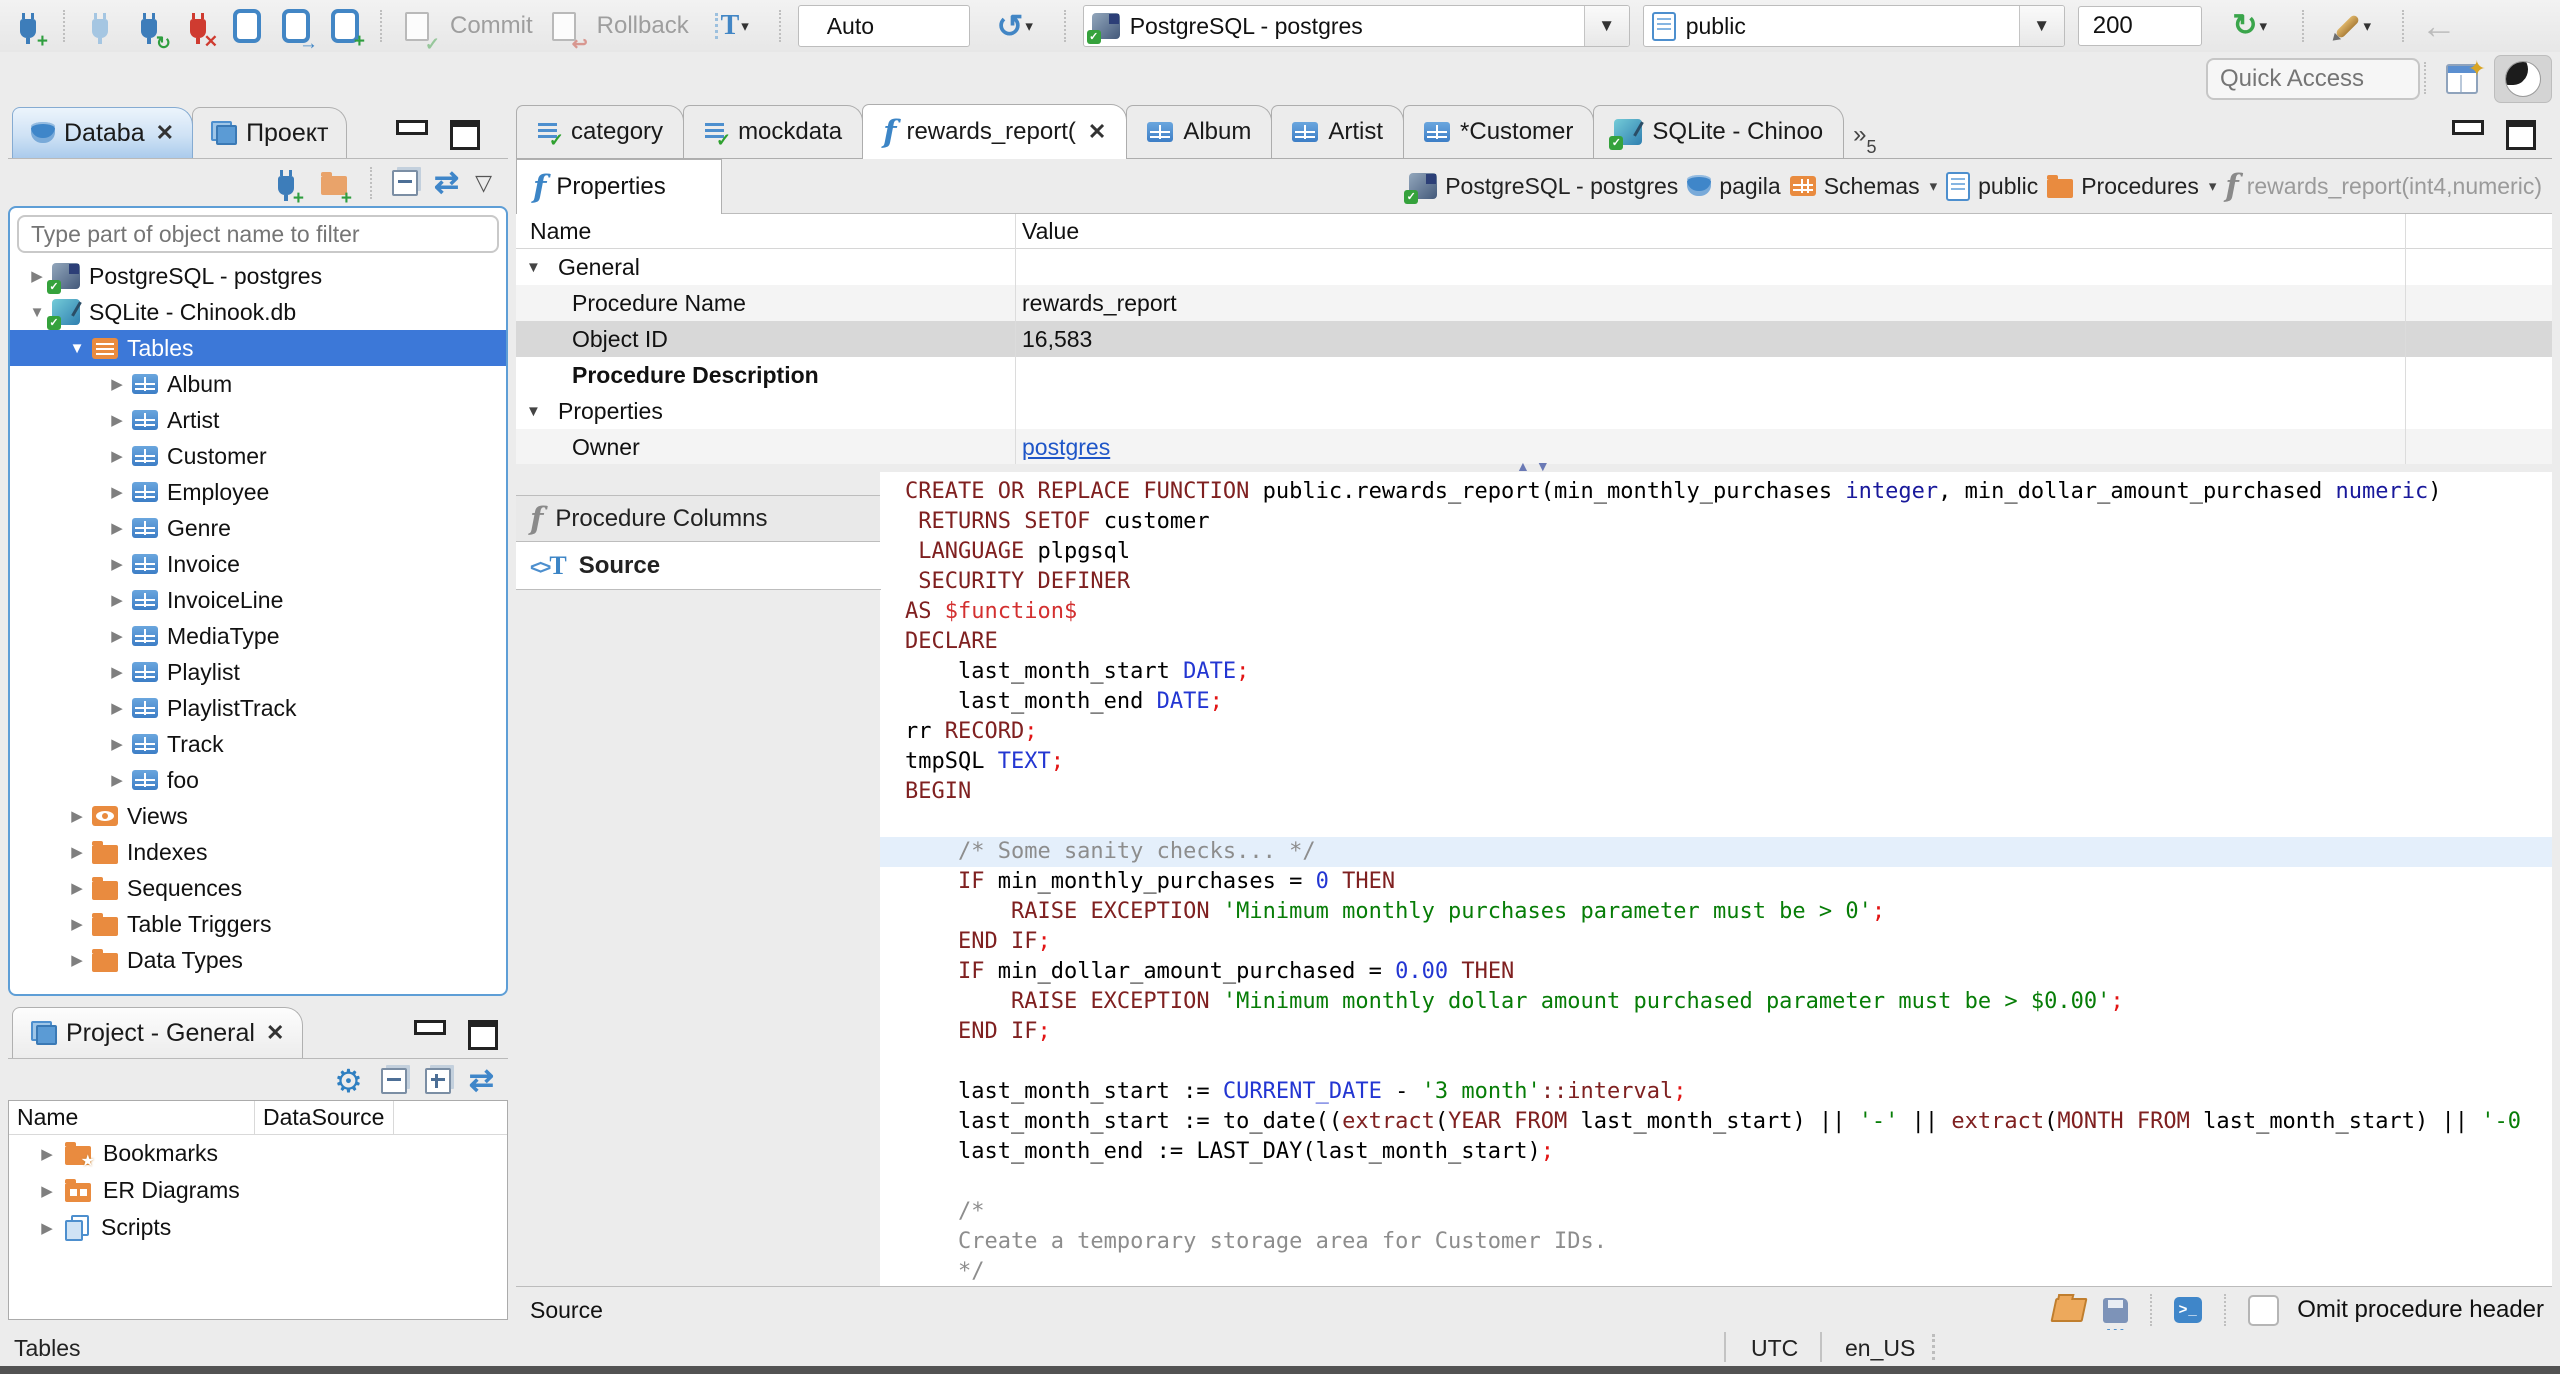 The image size is (2560, 1374). I want to click on dbeaver-perspective-button, so click(2523, 79).